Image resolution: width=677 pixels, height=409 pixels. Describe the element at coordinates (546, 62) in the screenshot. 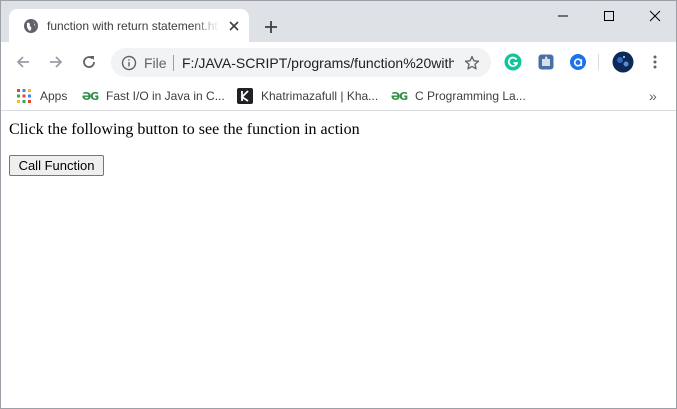

I see `puzzle-extension-icon` at that location.